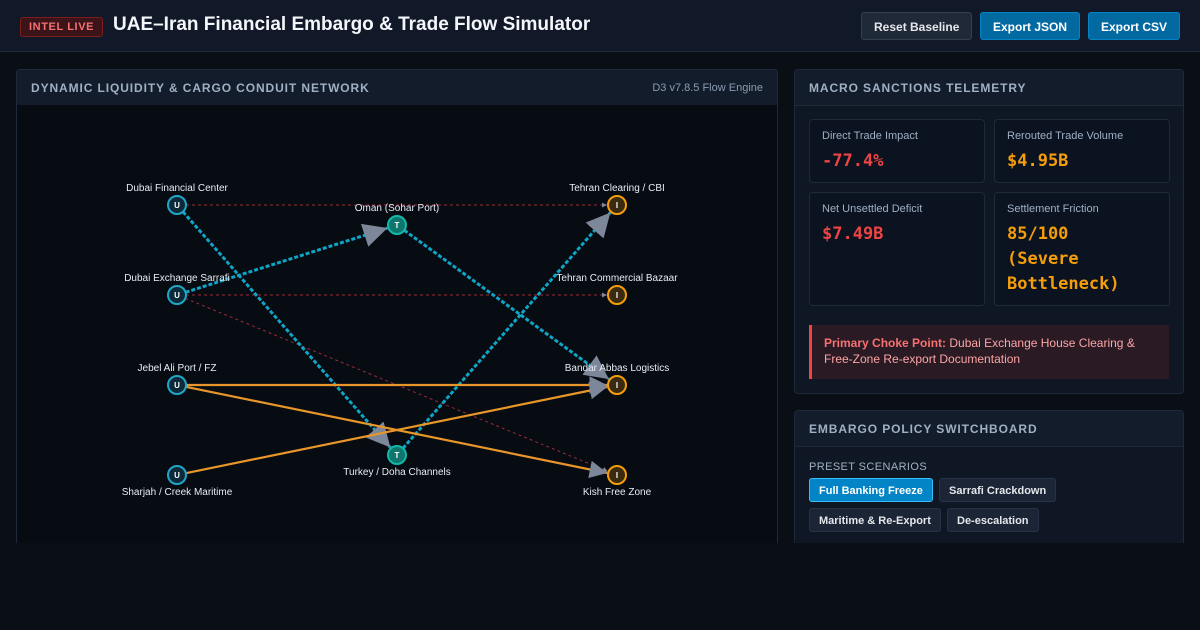 This screenshot has width=1200, height=630. What do you see at coordinates (177, 289) in the screenshot?
I see `node-des: U Dubai Exchange Sarrafi` at bounding box center [177, 289].